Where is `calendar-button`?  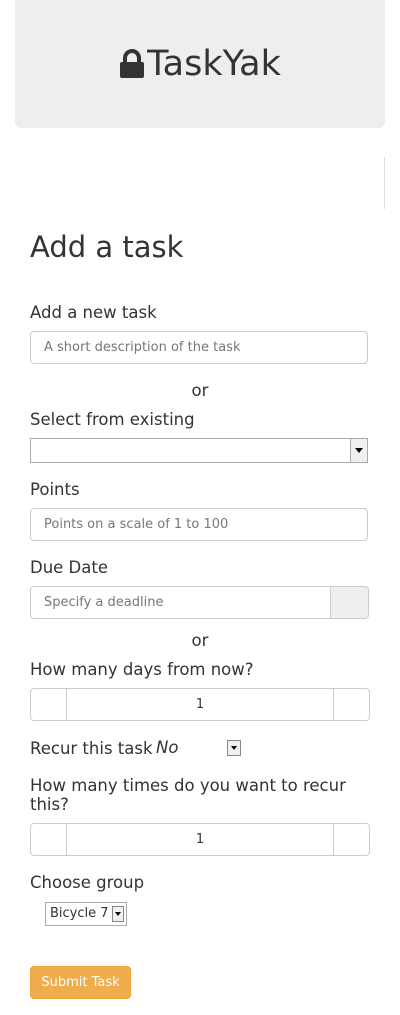 calendar-button is located at coordinates (349, 602).